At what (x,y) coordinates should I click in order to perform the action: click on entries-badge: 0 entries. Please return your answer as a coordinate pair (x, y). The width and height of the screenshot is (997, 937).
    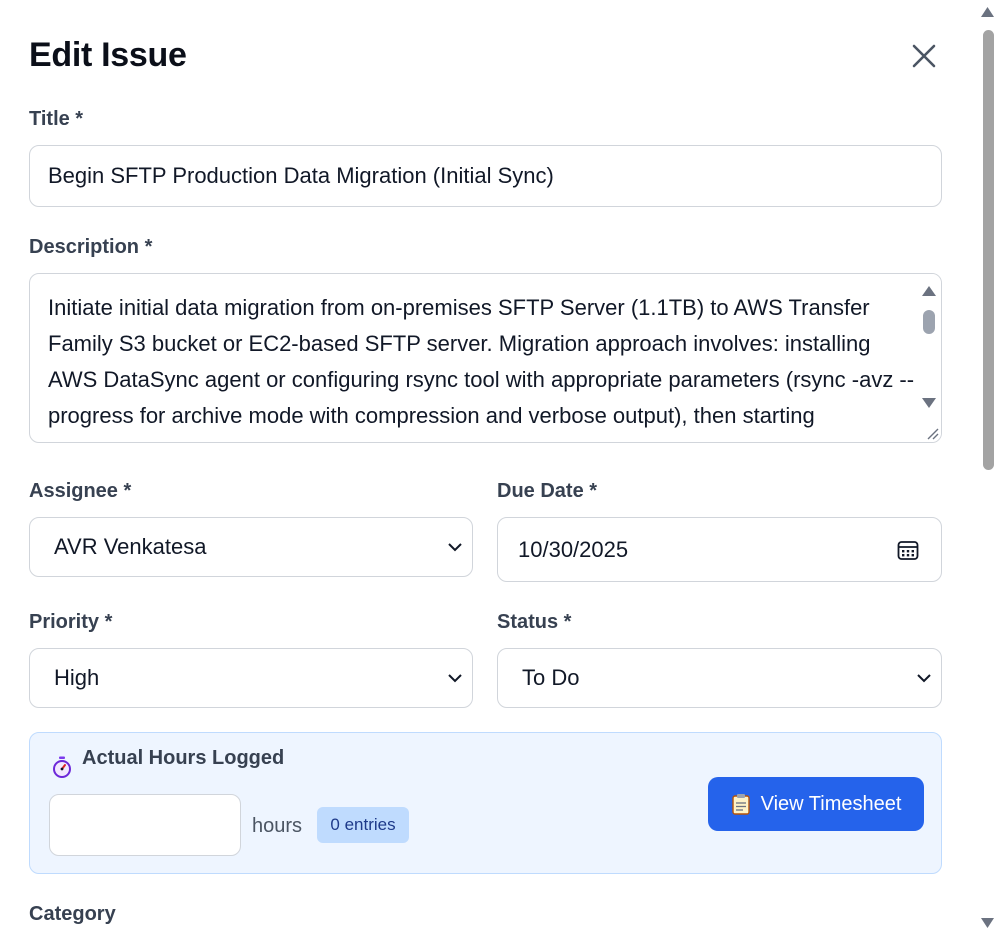
    Looking at the image, I should click on (363, 825).